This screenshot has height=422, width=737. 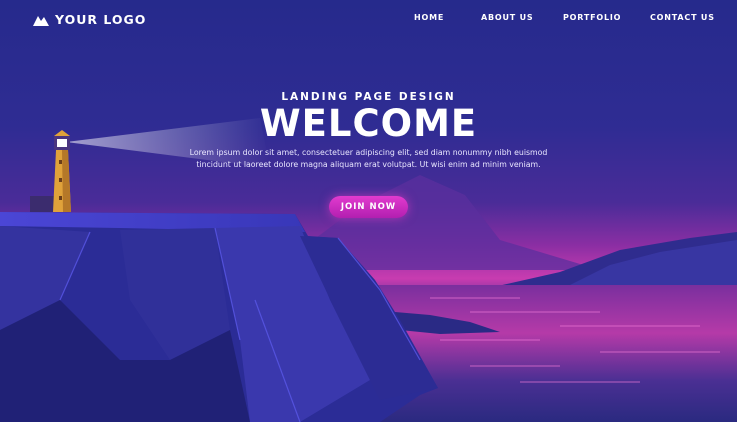 What do you see at coordinates (368, 123) in the screenshot?
I see `hero-title: WELCOME` at bounding box center [368, 123].